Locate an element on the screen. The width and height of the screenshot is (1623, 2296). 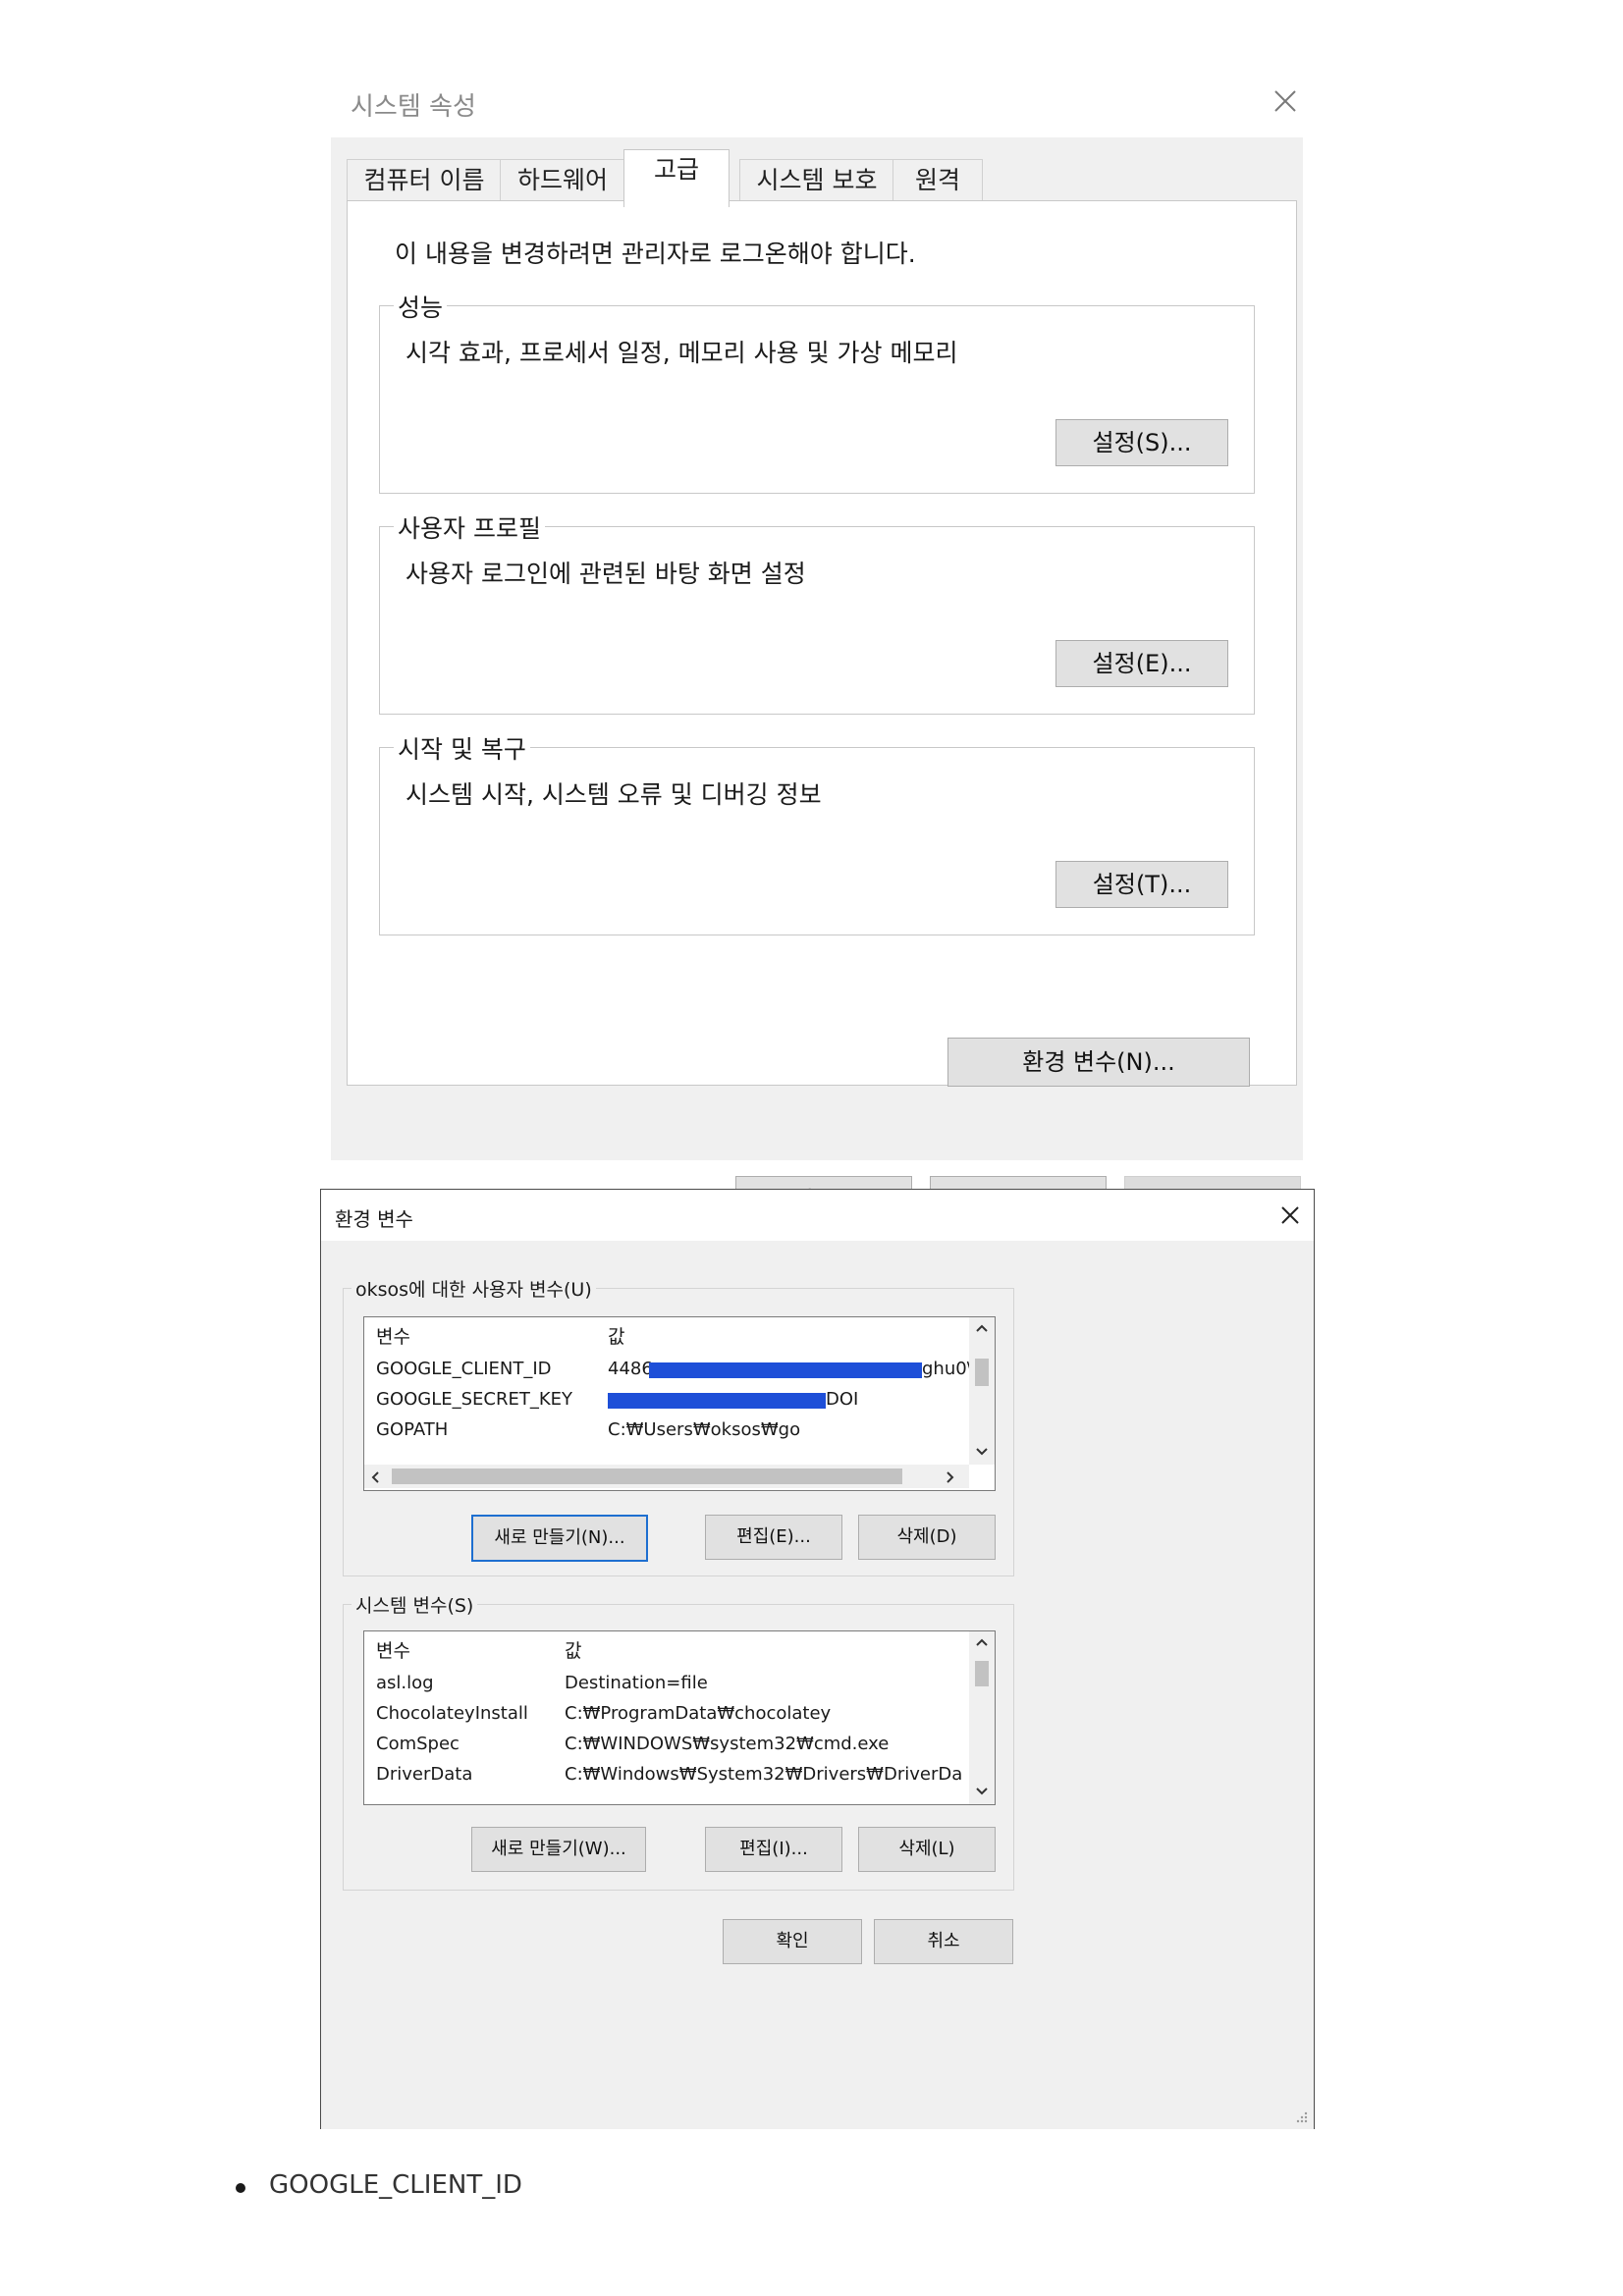
tab-remote: 원격 is located at coordinates (938, 180).